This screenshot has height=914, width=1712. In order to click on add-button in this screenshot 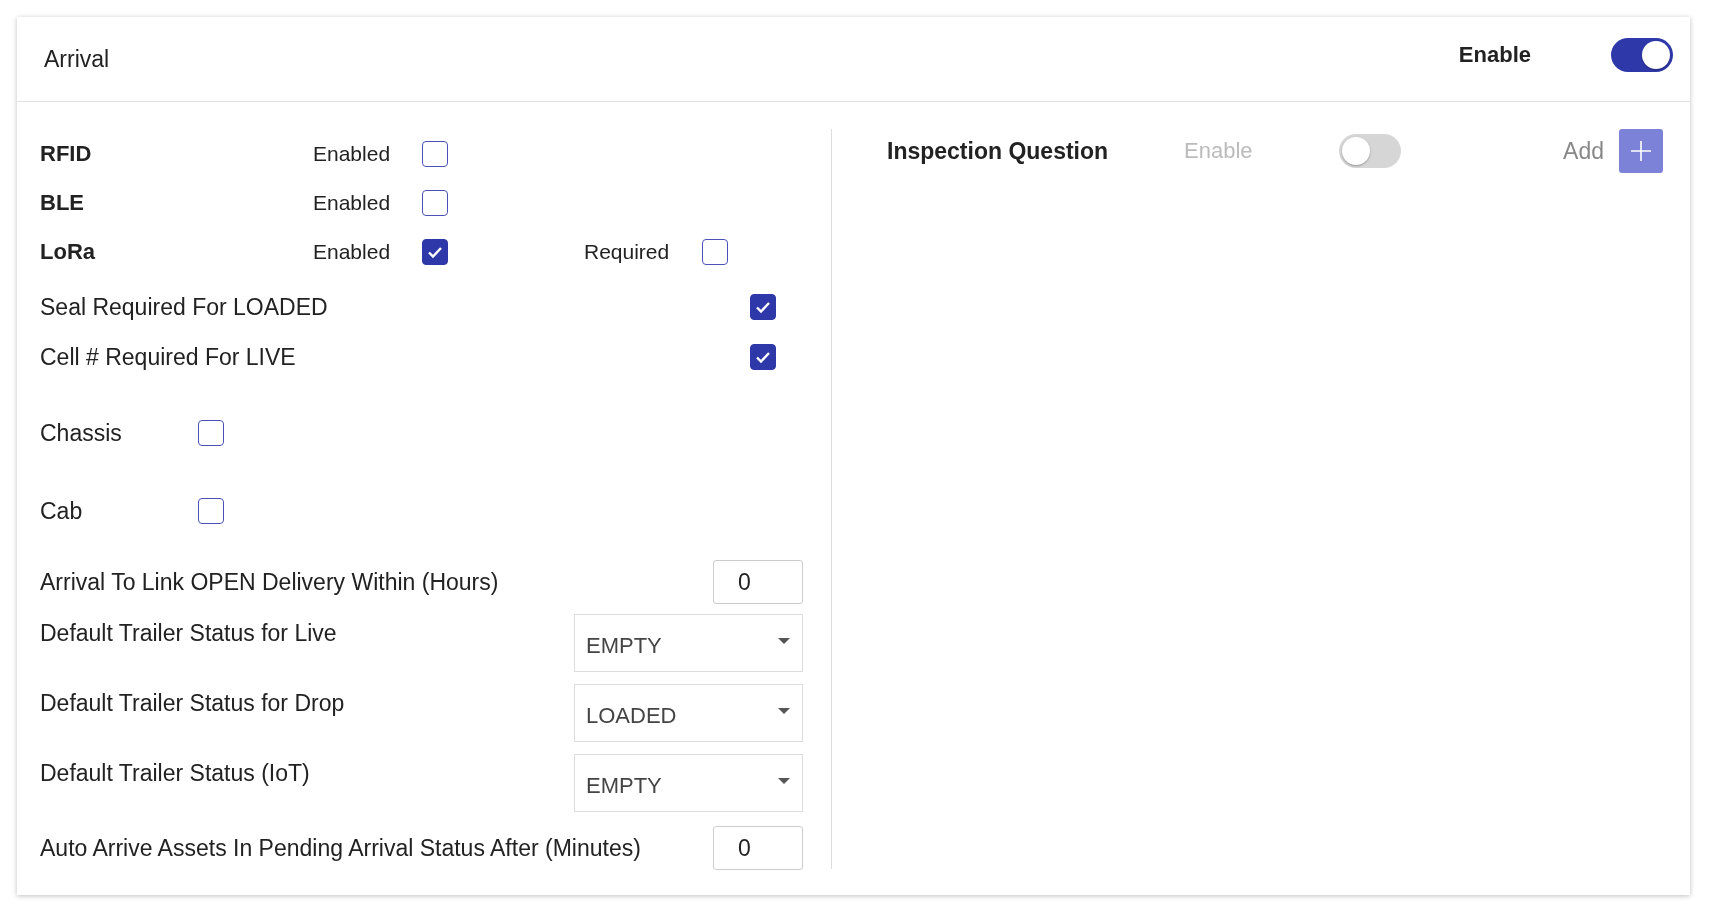, I will do `click(1641, 151)`.